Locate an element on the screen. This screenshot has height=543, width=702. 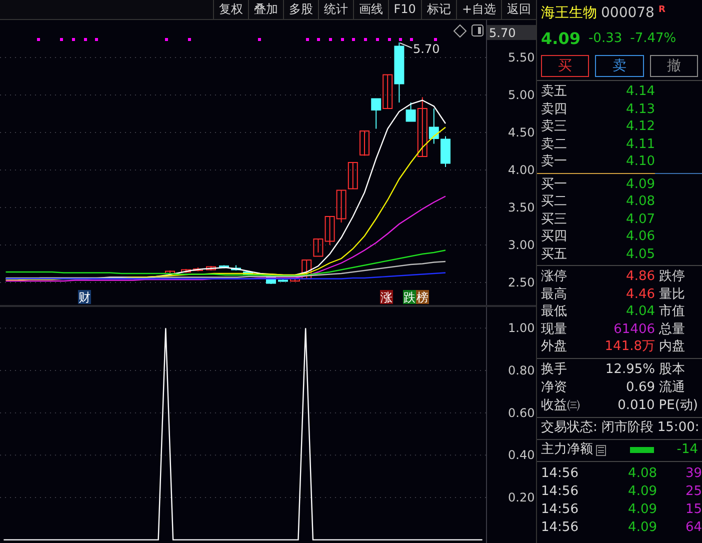
field-label: 卖五 is located at coordinates (554, 91).